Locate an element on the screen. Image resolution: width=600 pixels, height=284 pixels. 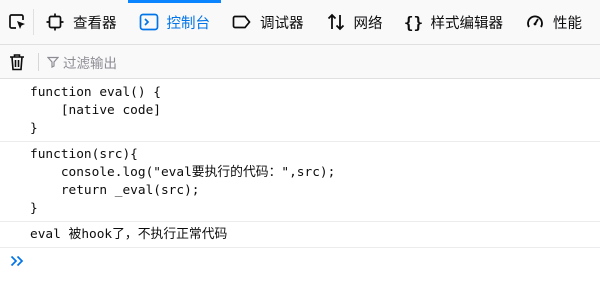
tab-style-editor: {} 样式编辑器 is located at coordinates (454, 22).